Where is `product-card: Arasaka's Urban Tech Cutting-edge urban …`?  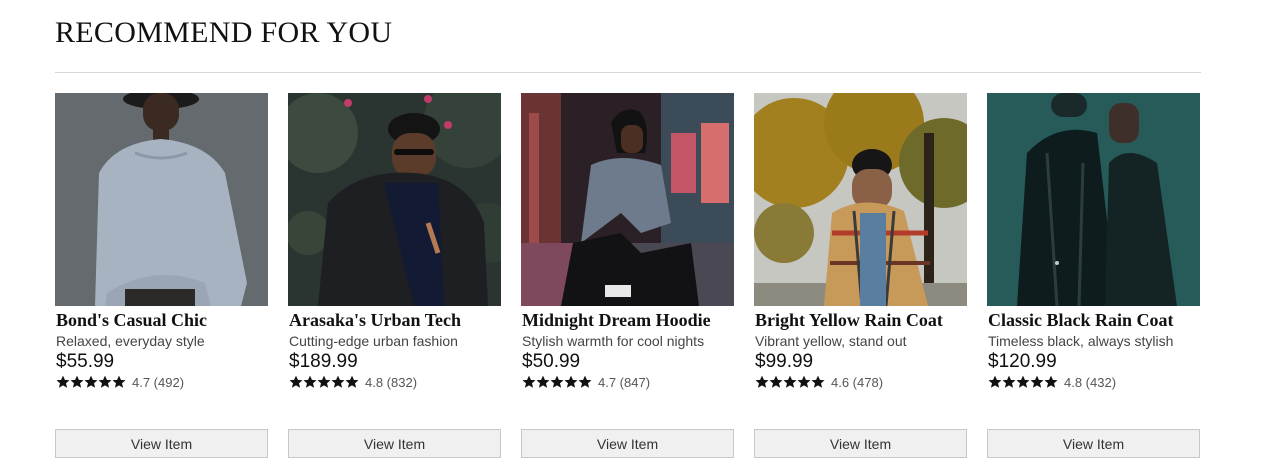
product-card: Arasaka's Urban Tech Cutting-edge urban … is located at coordinates (394, 276).